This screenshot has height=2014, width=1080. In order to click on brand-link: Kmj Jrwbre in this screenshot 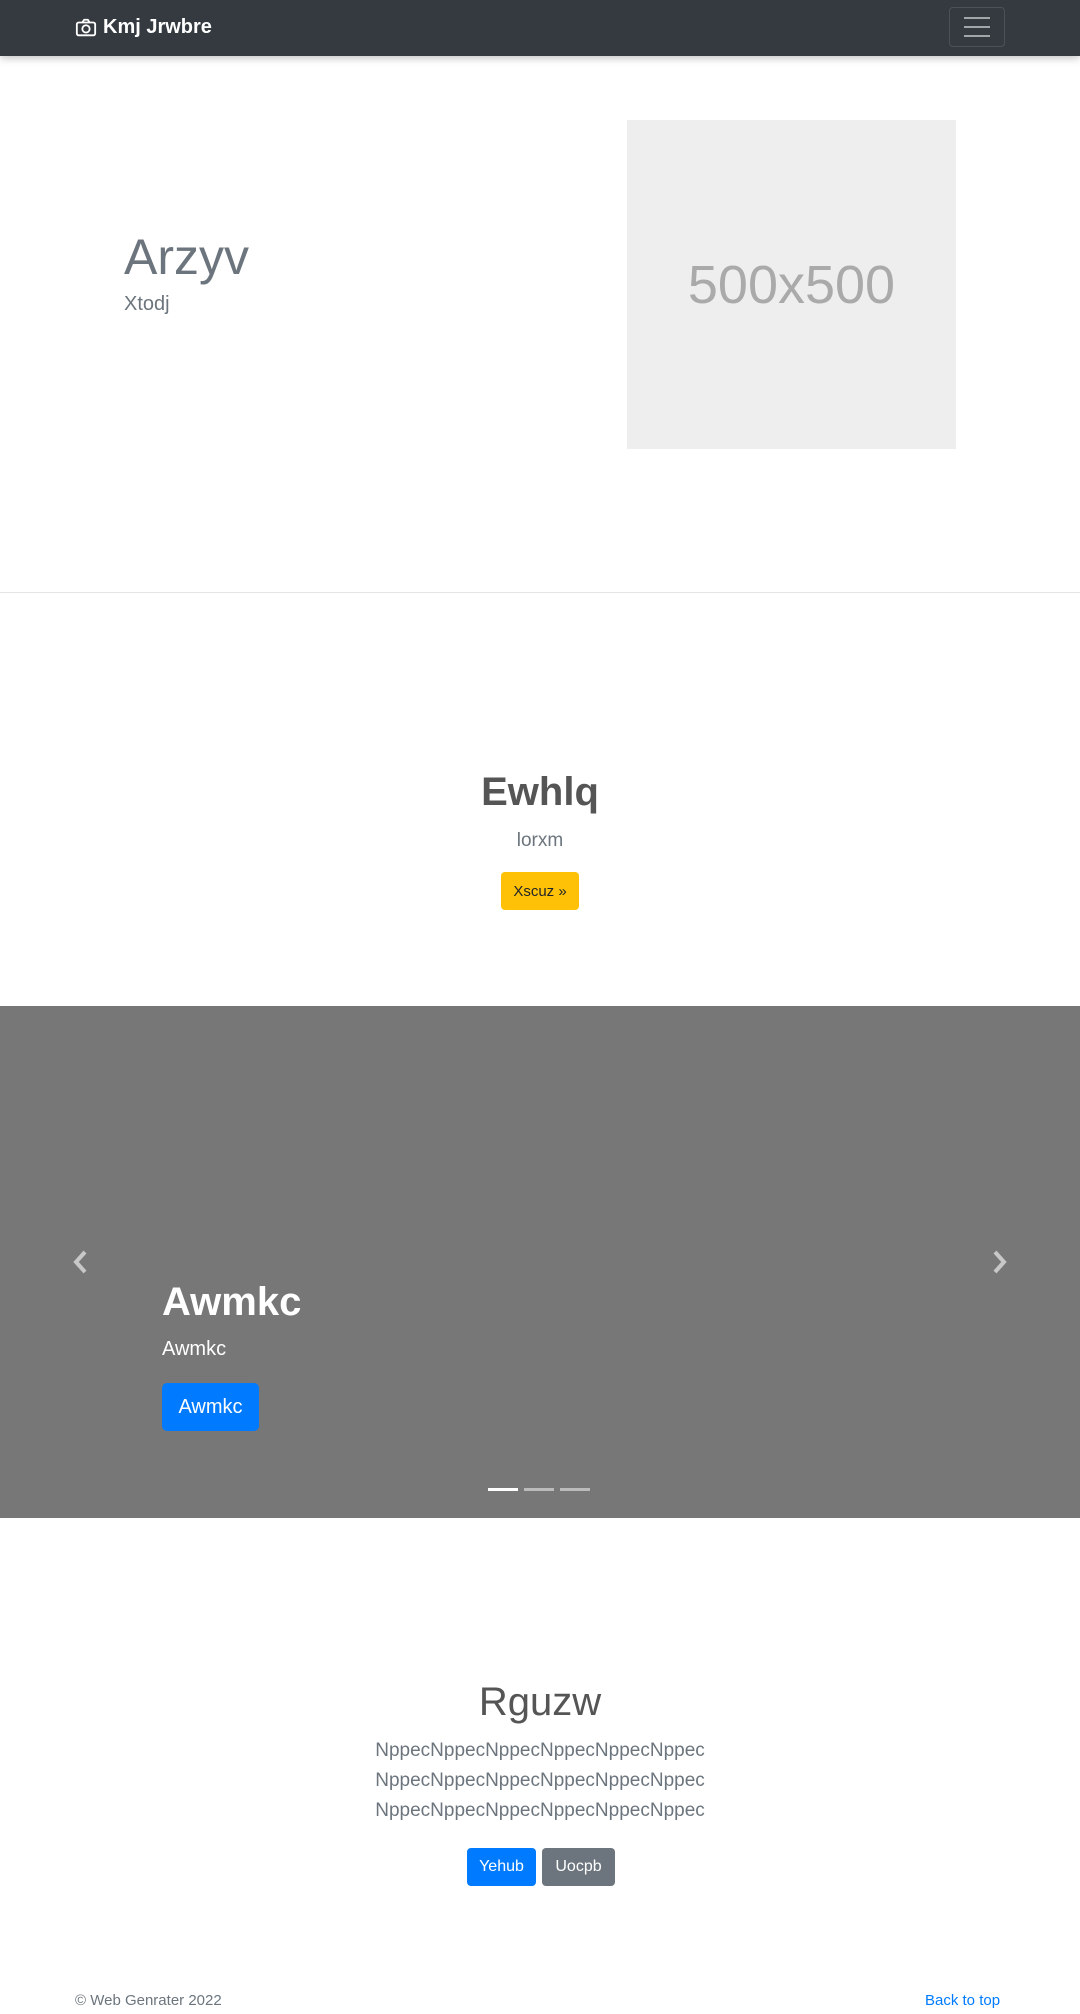, I will do `click(143, 27)`.